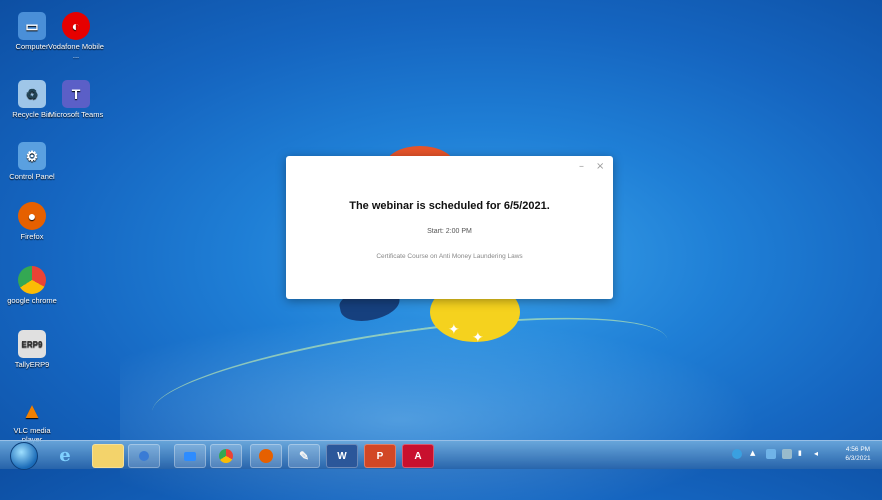 This screenshot has height=500, width=882. I want to click on desktop-icon-firefox: ● Firefox, so click(32, 221).